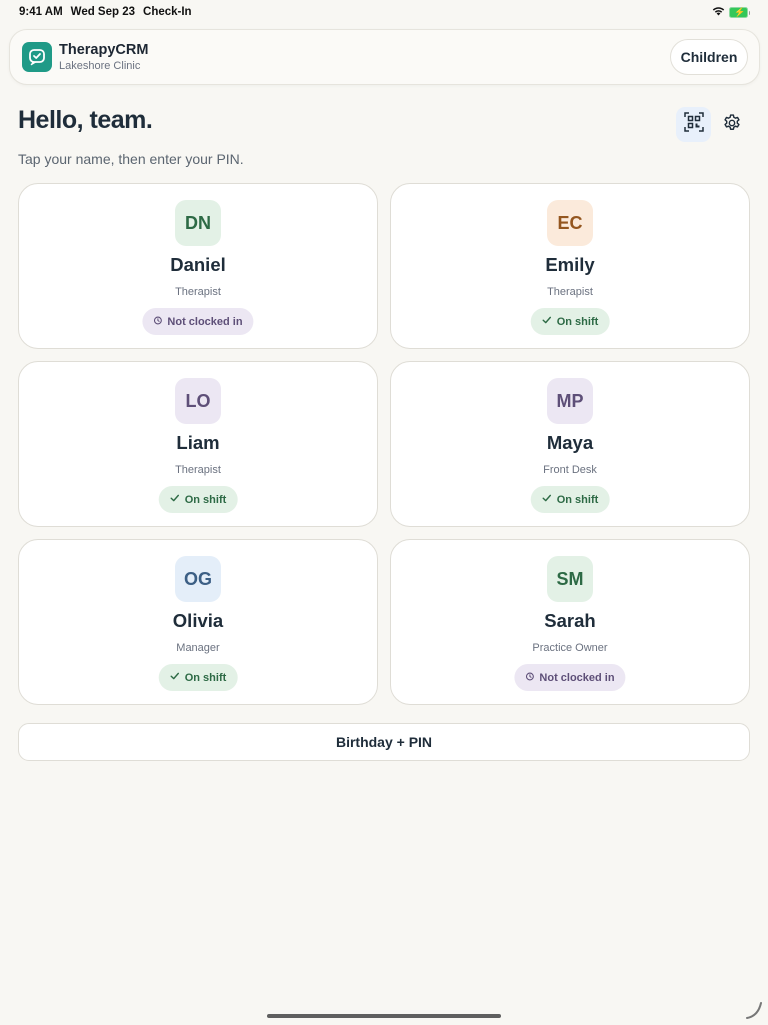 This screenshot has height=1025, width=768. What do you see at coordinates (103, 12) in the screenshot?
I see `status-date: Wed Sep 23` at bounding box center [103, 12].